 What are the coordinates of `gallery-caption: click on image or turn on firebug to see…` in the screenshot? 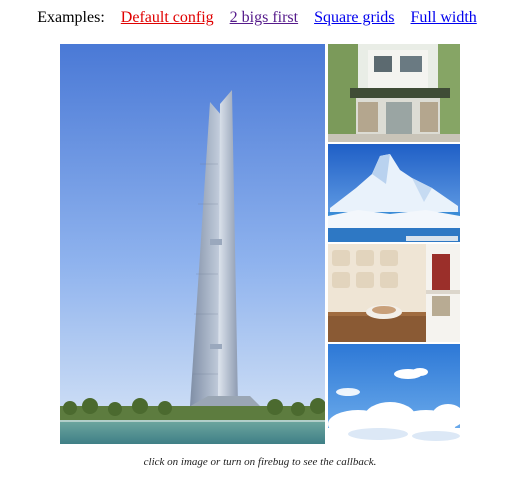 It's located at (260, 462).